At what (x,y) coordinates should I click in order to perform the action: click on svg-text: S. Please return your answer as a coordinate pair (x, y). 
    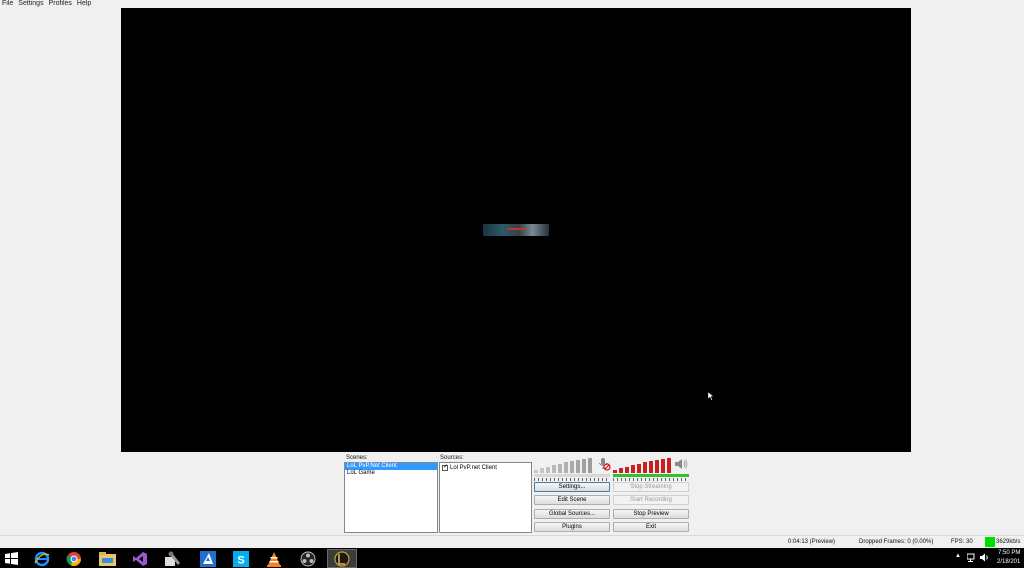
    Looking at the image, I should click on (240, 560).